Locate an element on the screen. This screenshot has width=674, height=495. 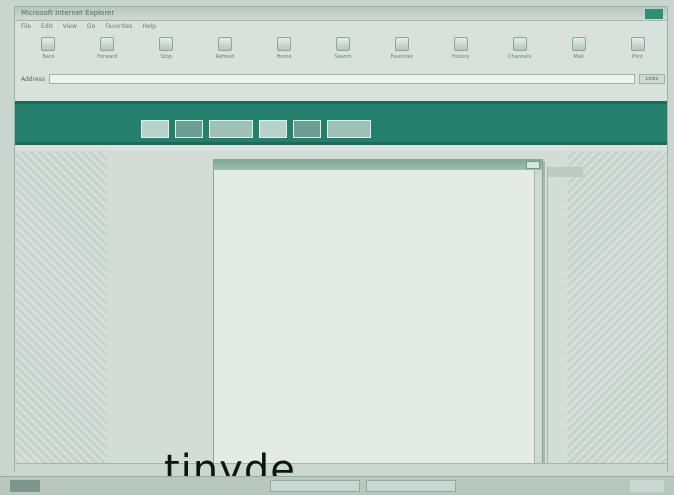
menu-favorites: Favorites is located at coordinates (118, 27).